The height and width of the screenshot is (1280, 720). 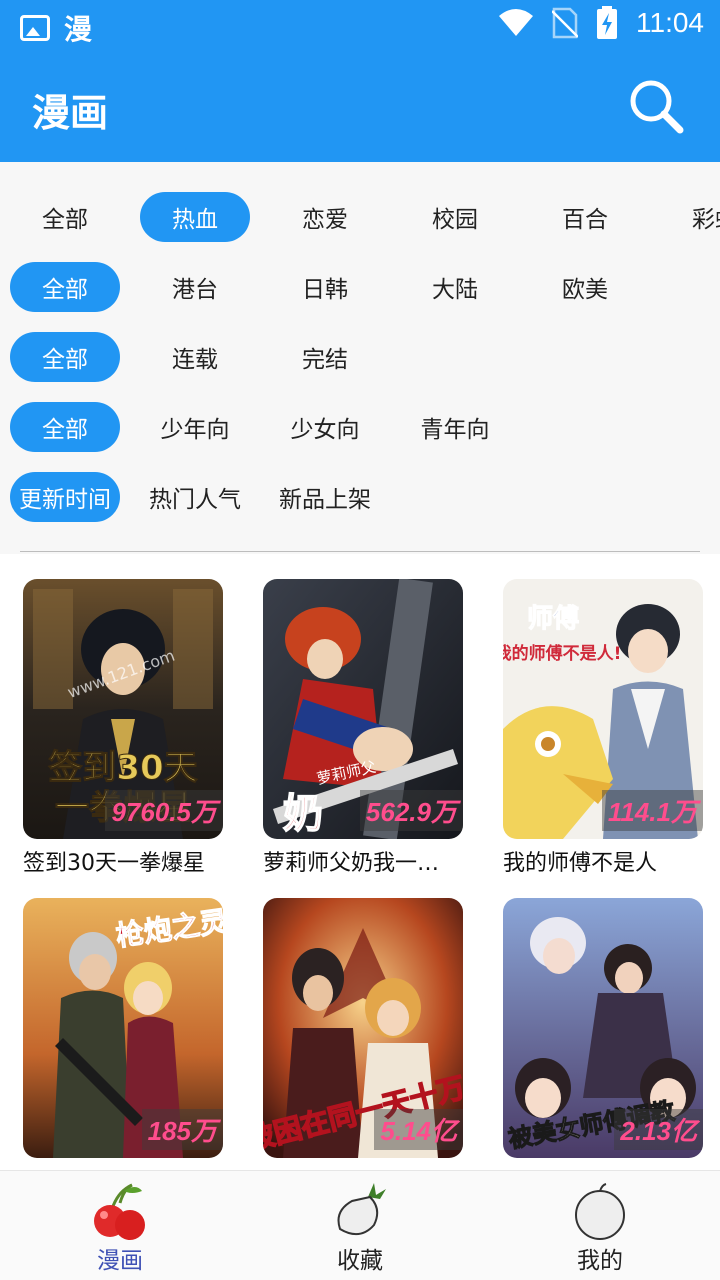 I want to click on search-button, so click(x=656, y=106).